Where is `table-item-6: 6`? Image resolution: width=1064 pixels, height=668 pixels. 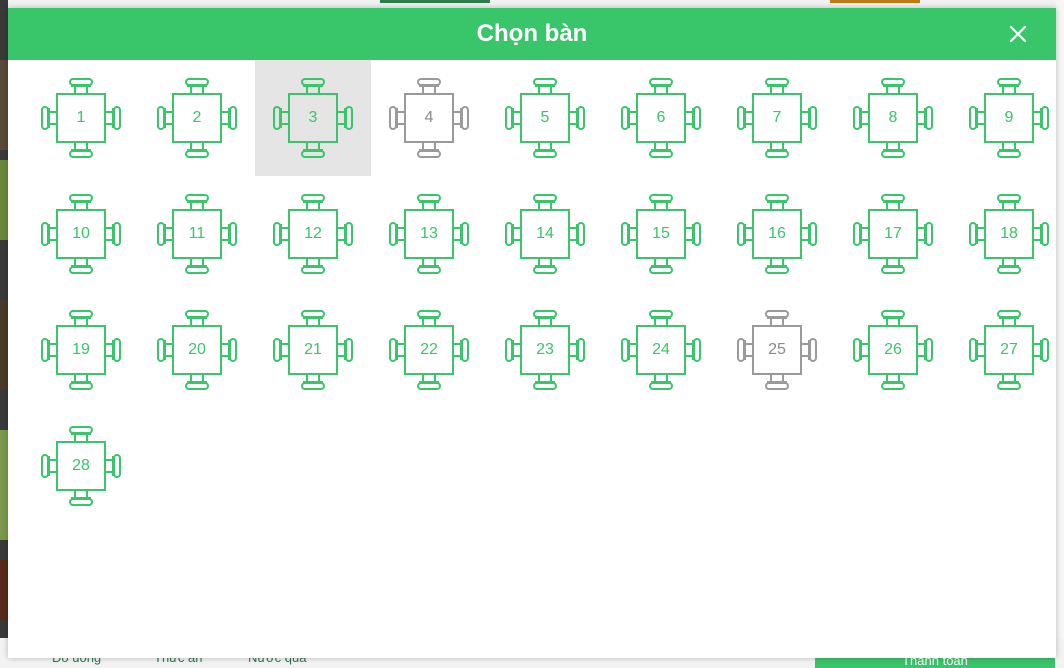
table-item-6: 6 is located at coordinates (661, 118).